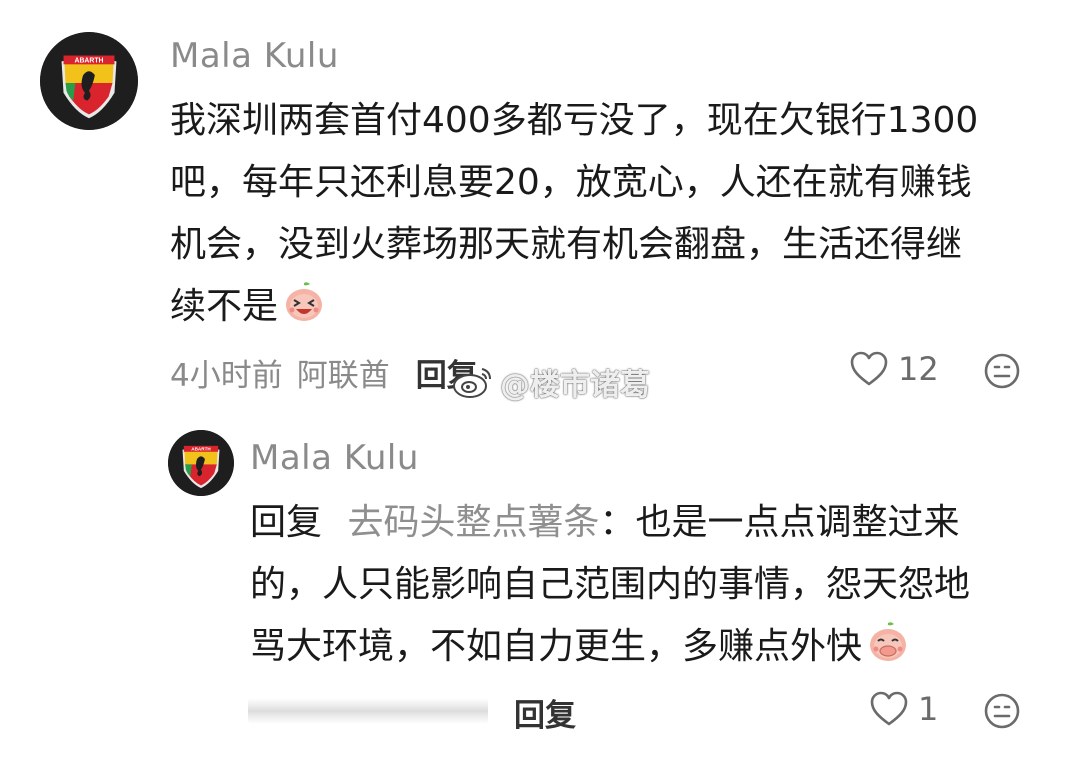 The width and height of the screenshot is (1080, 759). I want to click on like-button: 12, so click(894, 369).